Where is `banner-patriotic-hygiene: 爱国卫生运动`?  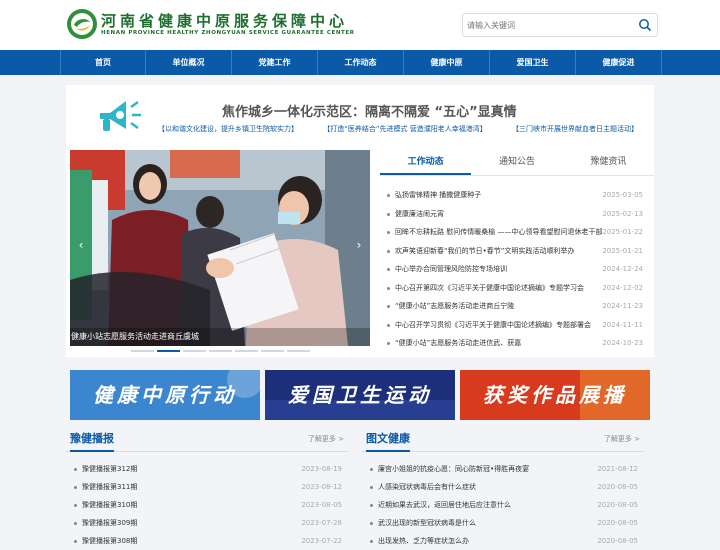 banner-patriotic-hygiene: 爱国卫生运动 is located at coordinates (360, 395).